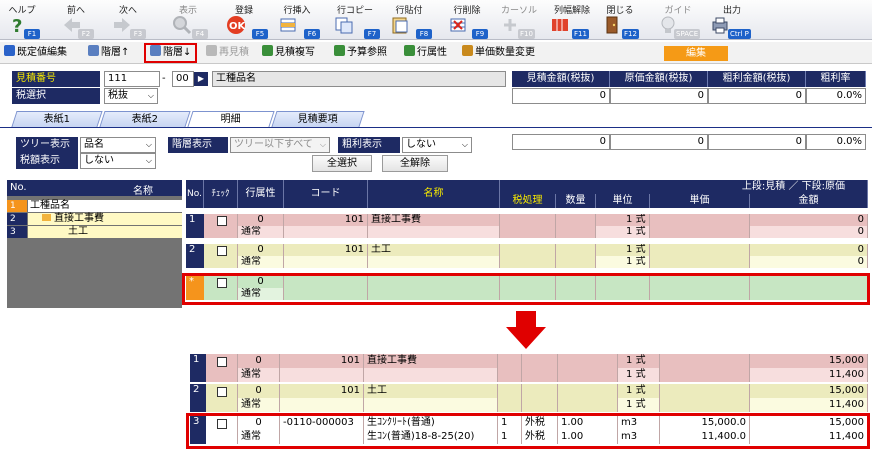  What do you see at coordinates (561, 142) in the screenshot?
I see `estimate-amount-value-2: 0` at bounding box center [561, 142].